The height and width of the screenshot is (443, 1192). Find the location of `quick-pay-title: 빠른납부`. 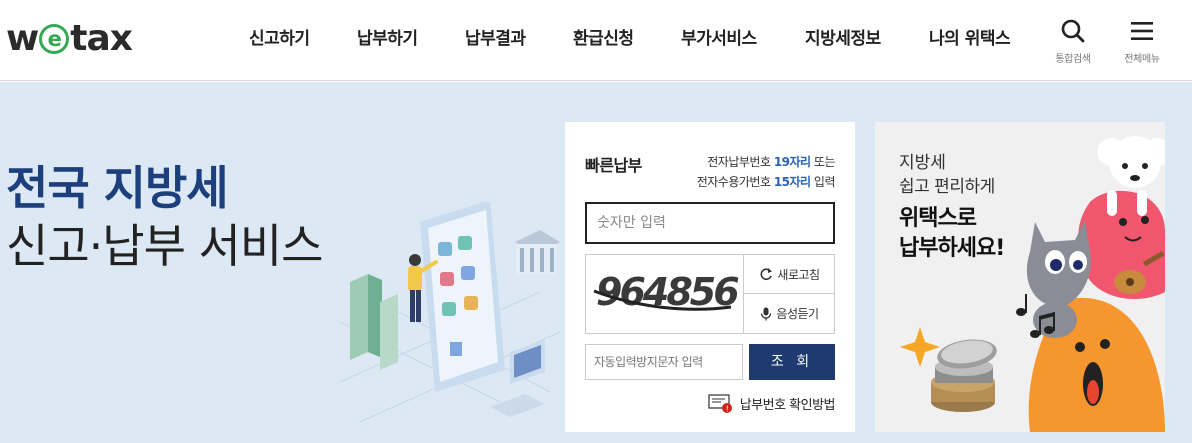

quick-pay-title: 빠른납부 is located at coordinates (613, 165).